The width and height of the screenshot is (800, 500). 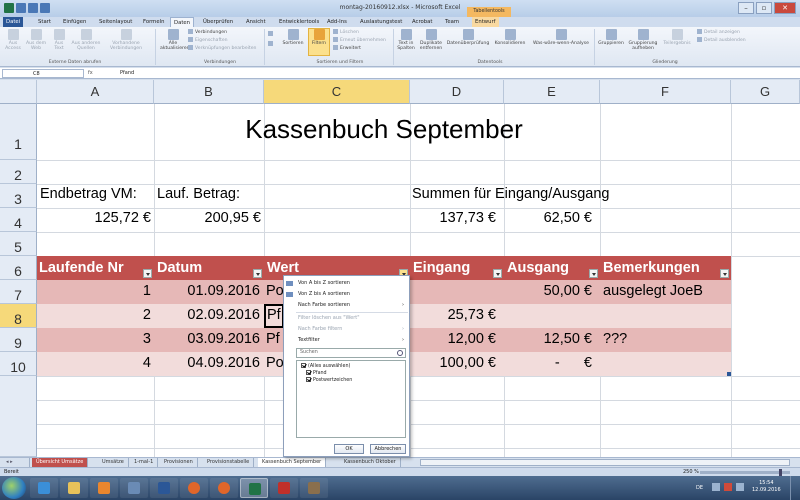 I want to click on cell-nr: 1, so click(x=94, y=291).